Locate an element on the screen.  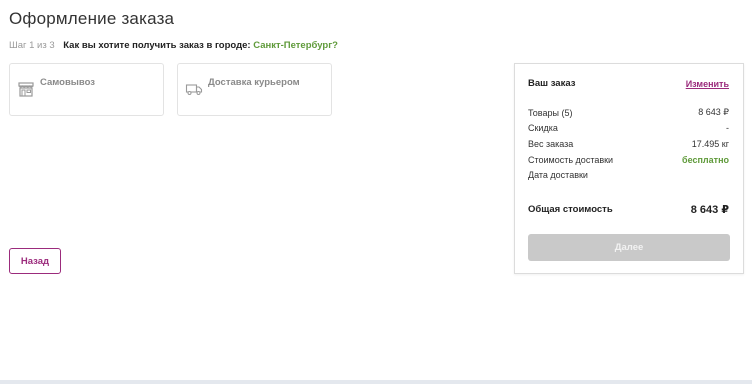
total-label: Общая стоимость is located at coordinates (570, 209).